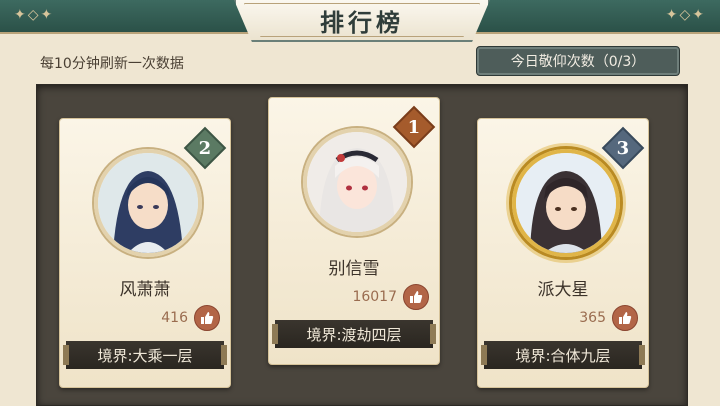 This screenshot has width=720, height=406. What do you see at coordinates (374, 297) in the screenshot?
I see `like-count: 16017` at bounding box center [374, 297].